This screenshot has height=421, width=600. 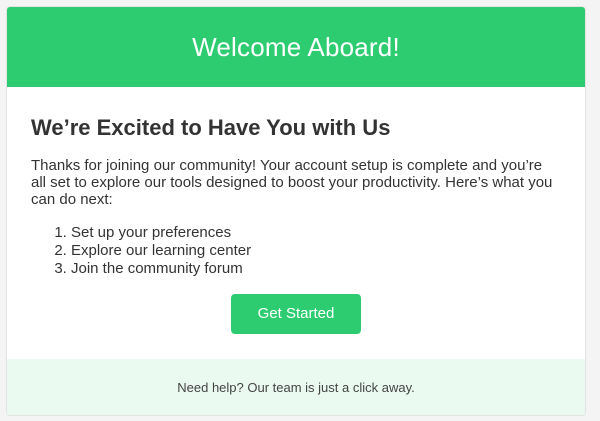 What do you see at coordinates (211, 127) in the screenshot?
I see `welcome-heading: We’re Excited to Have You with Us` at bounding box center [211, 127].